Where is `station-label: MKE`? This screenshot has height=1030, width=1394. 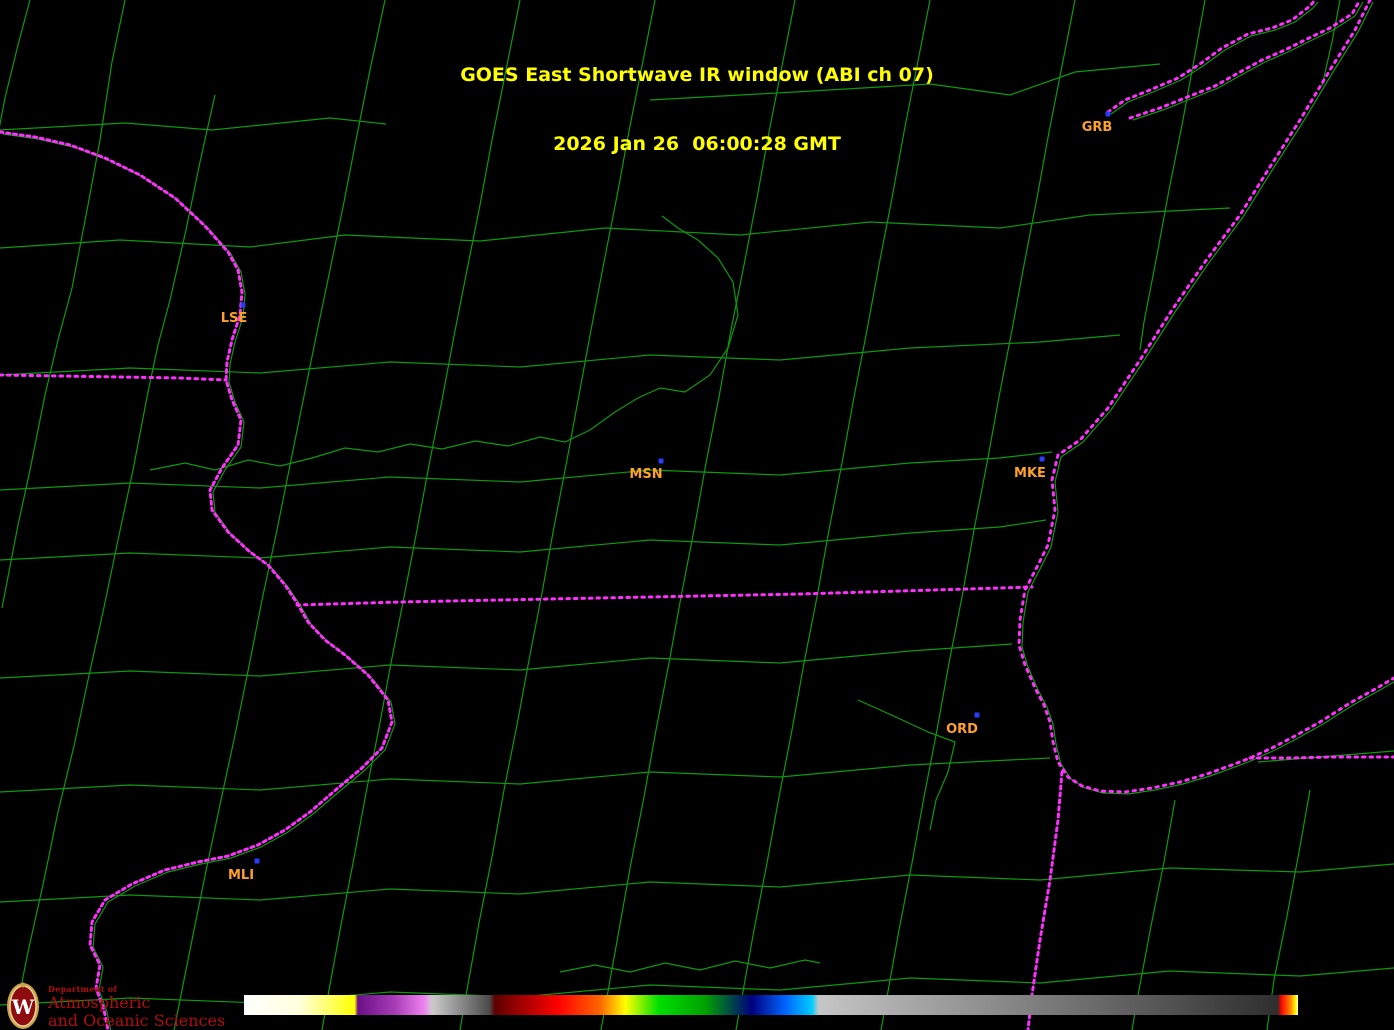 station-label: MKE is located at coordinates (1030, 473).